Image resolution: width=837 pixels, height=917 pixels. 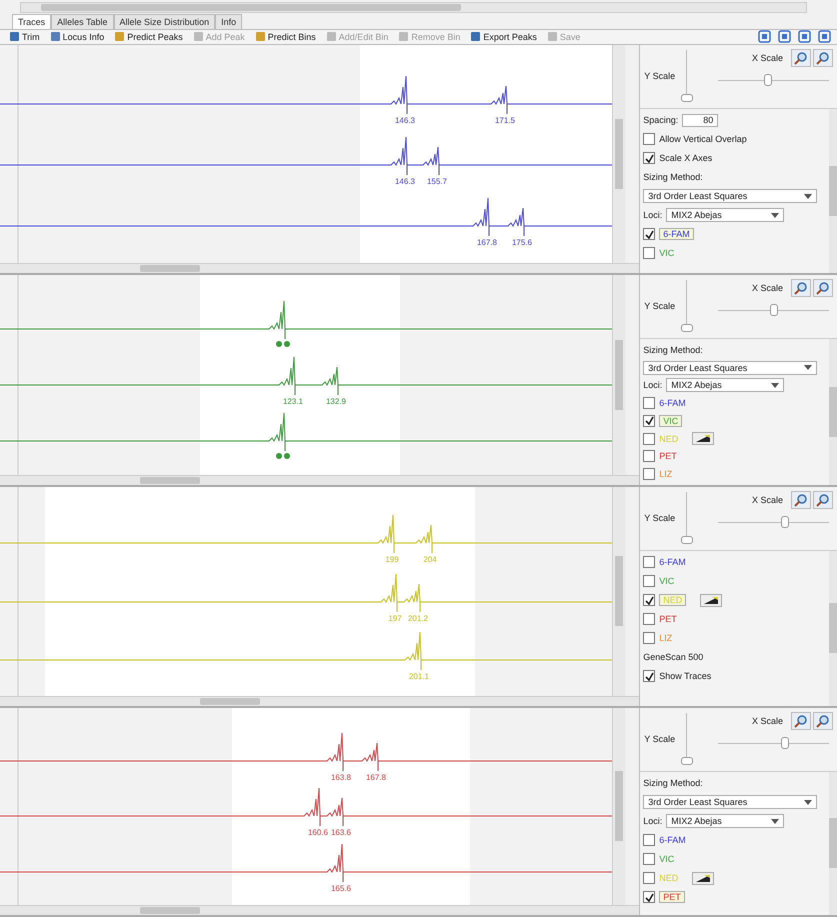 What do you see at coordinates (395, 618) in the screenshot?
I see `peak-label: 197` at bounding box center [395, 618].